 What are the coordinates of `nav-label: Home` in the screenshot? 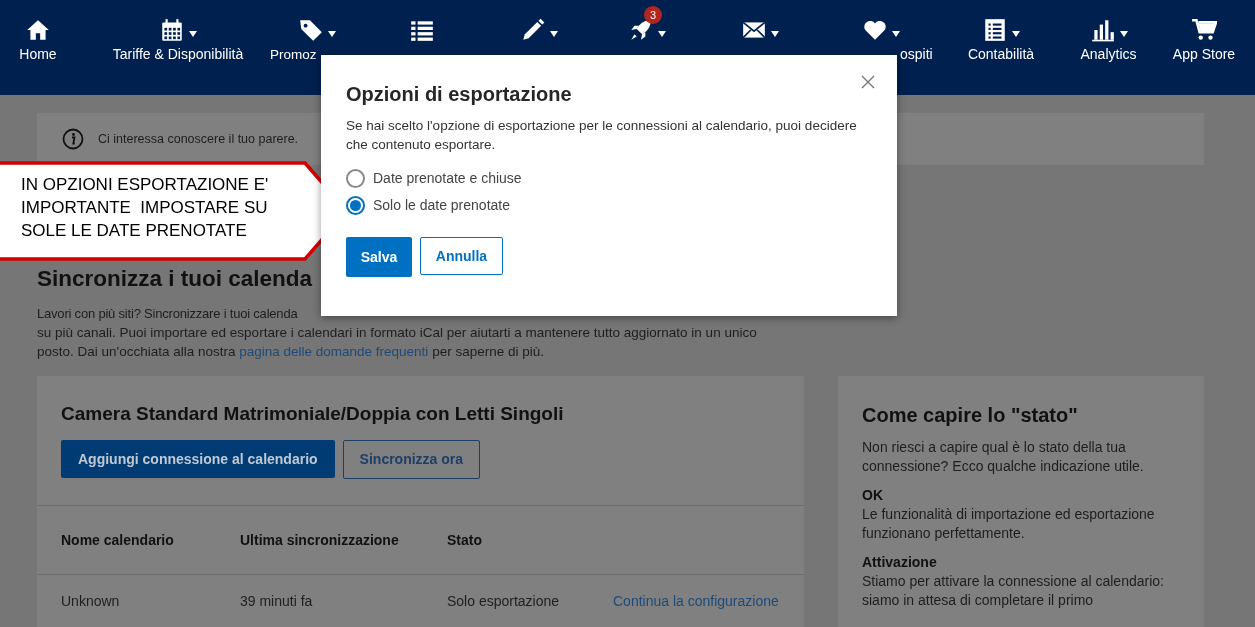 It's located at (38, 54).